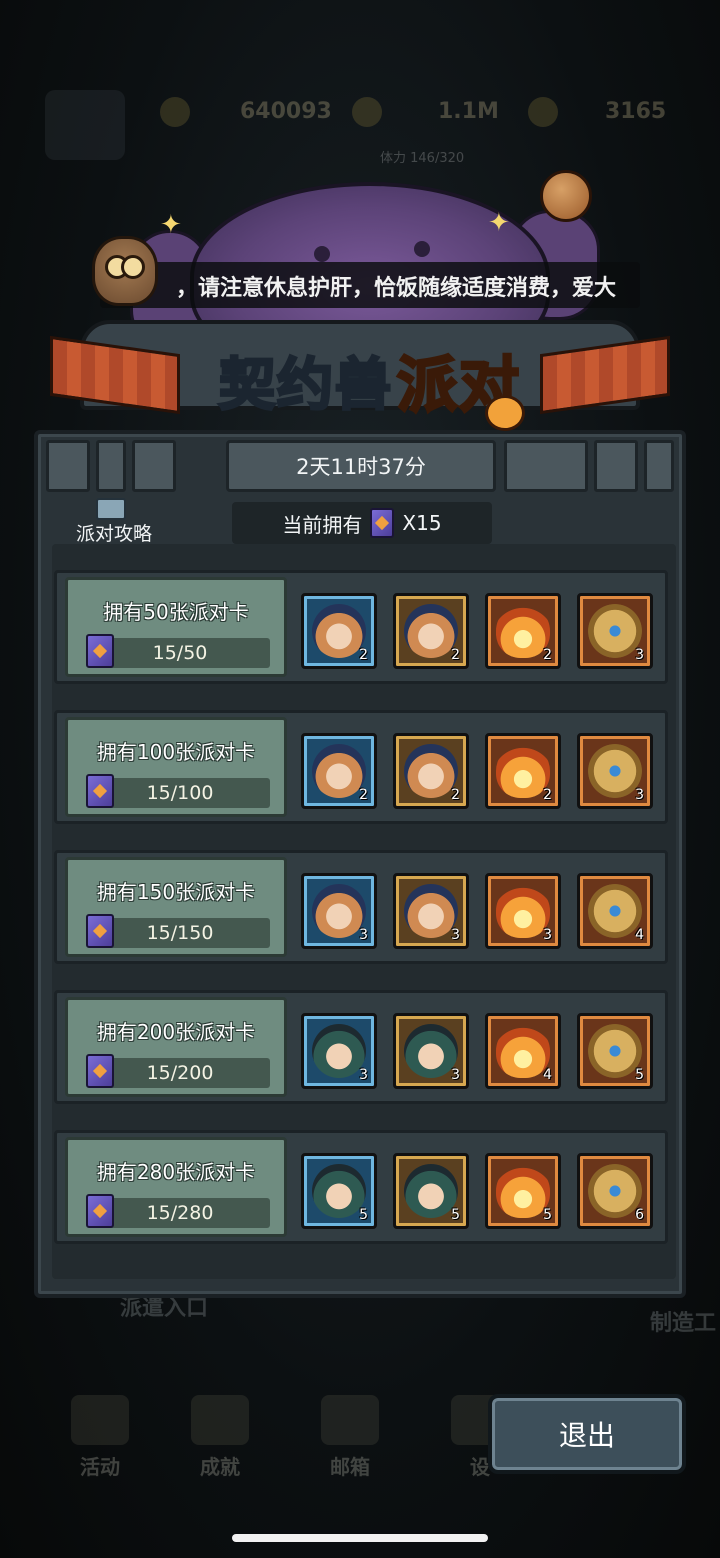  I want to click on exit-button: 退出, so click(587, 1434).